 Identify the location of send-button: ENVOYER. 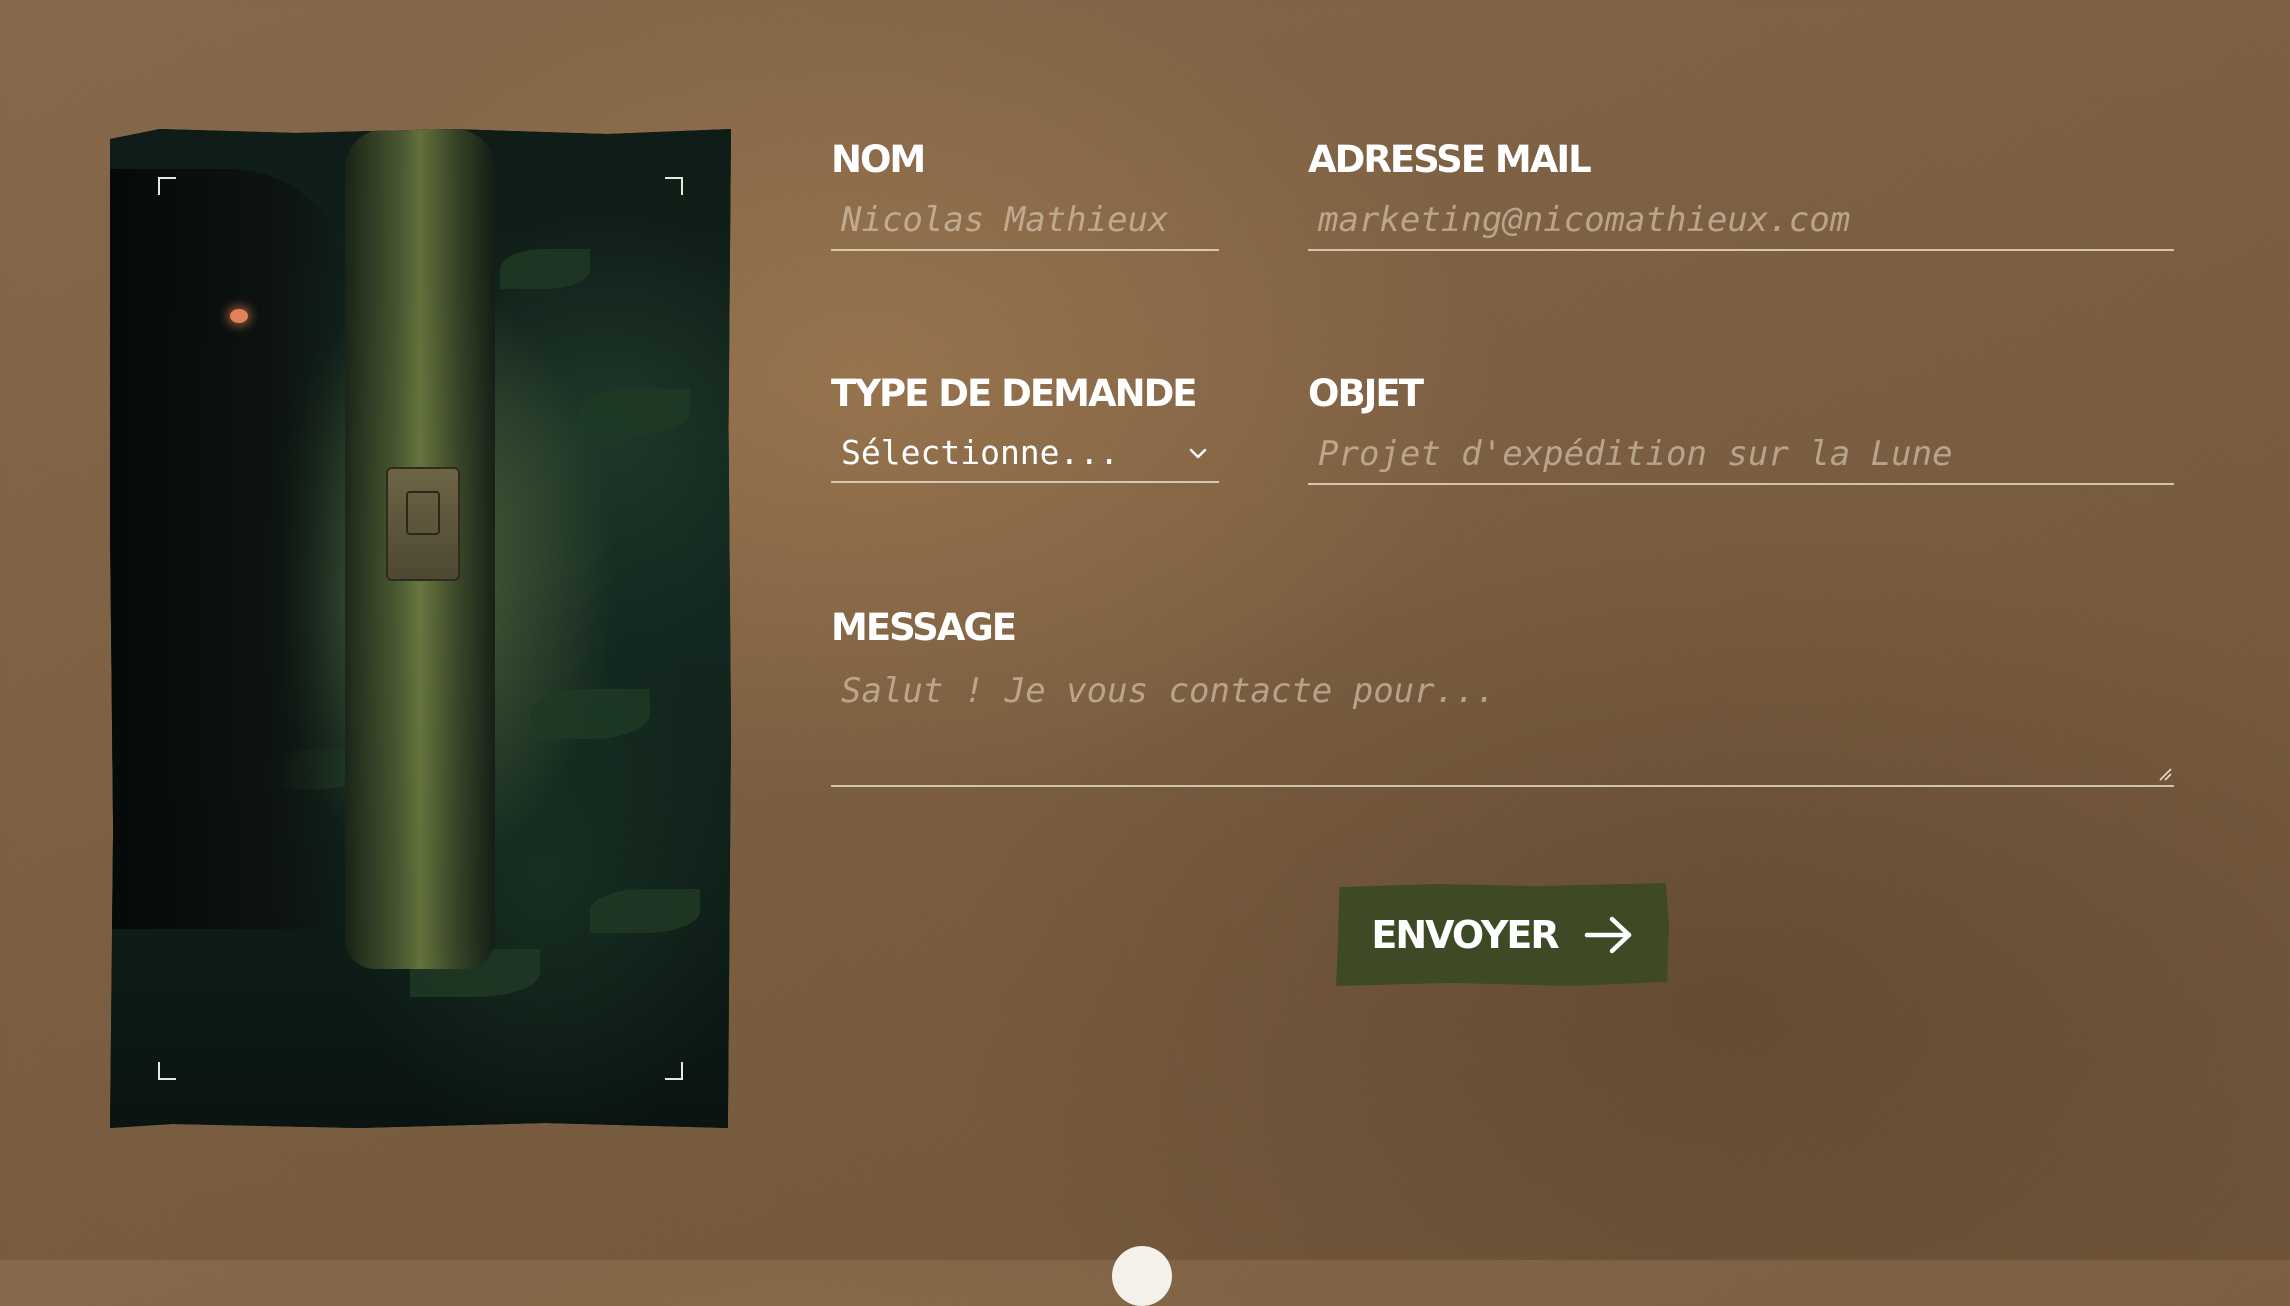
(1502, 934).